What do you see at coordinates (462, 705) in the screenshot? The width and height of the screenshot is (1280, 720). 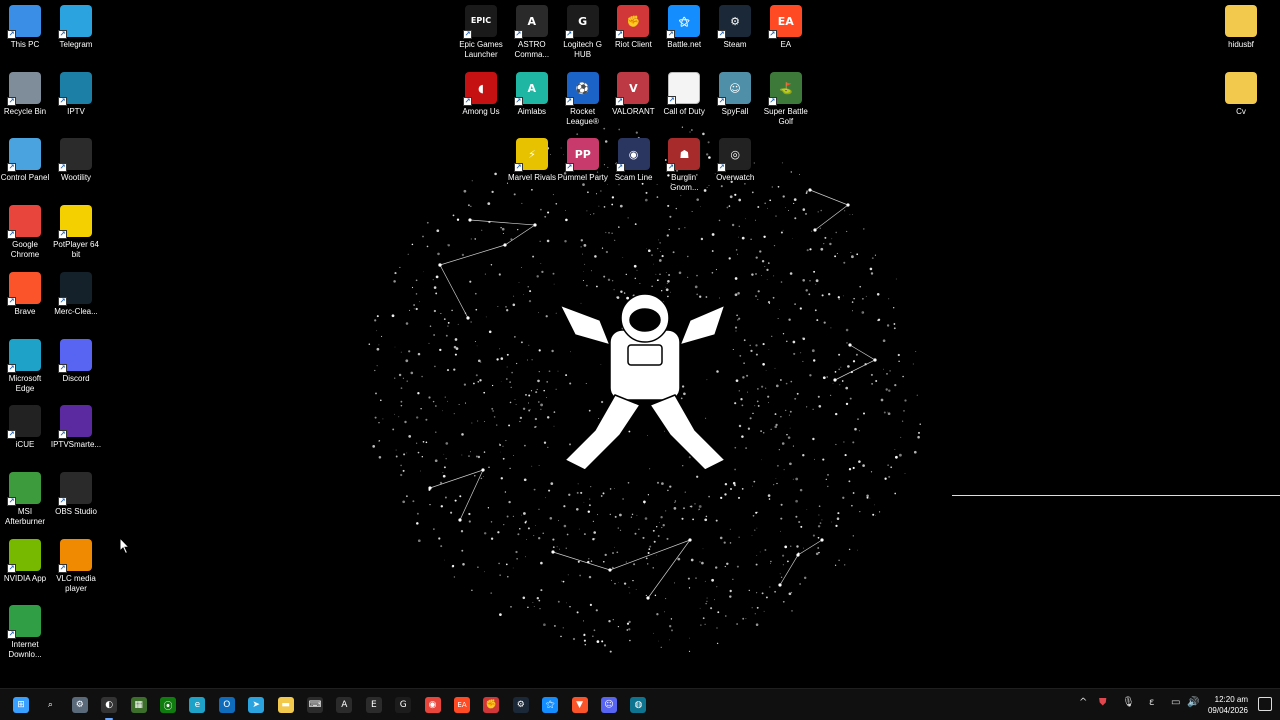 I see `taskbar-ea: EA` at bounding box center [462, 705].